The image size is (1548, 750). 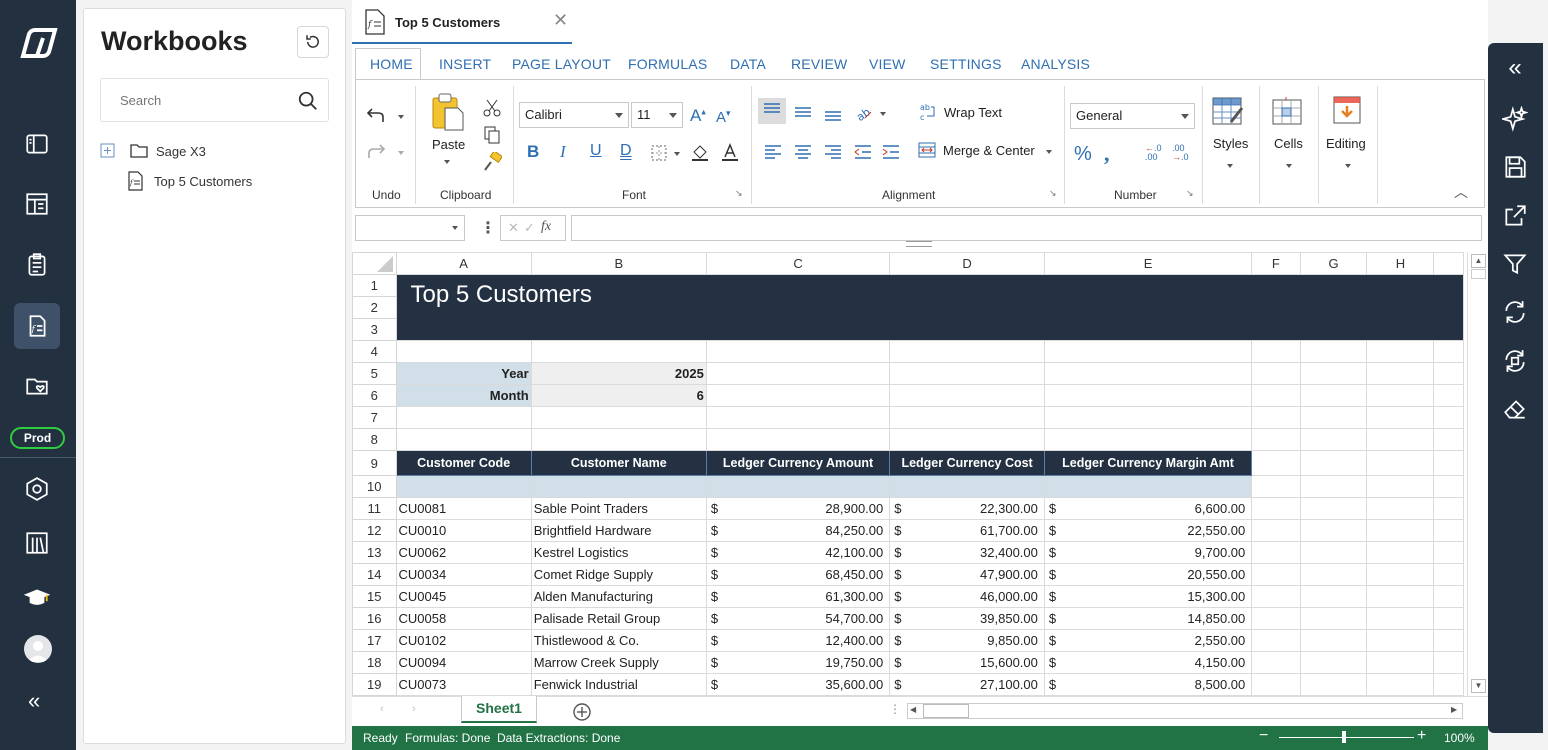 What do you see at coordinates (153, 151) in the screenshot?
I see `tree-item-sage-x3: Sage X3` at bounding box center [153, 151].